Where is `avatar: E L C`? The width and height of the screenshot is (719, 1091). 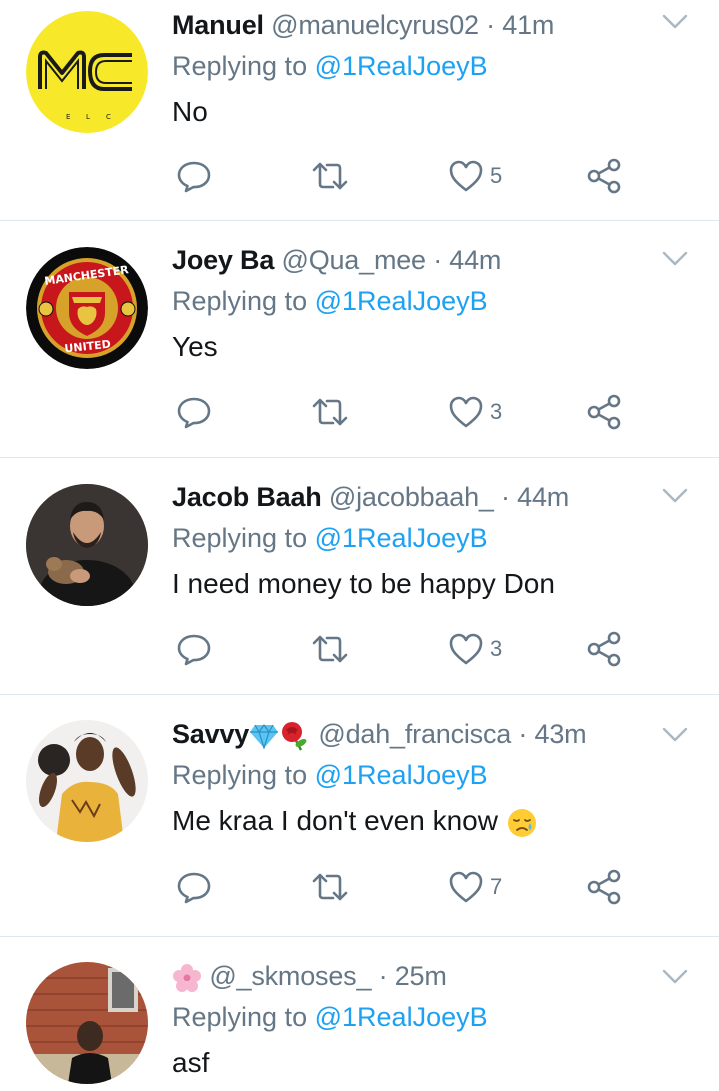
avatar: E L C is located at coordinates (87, 72).